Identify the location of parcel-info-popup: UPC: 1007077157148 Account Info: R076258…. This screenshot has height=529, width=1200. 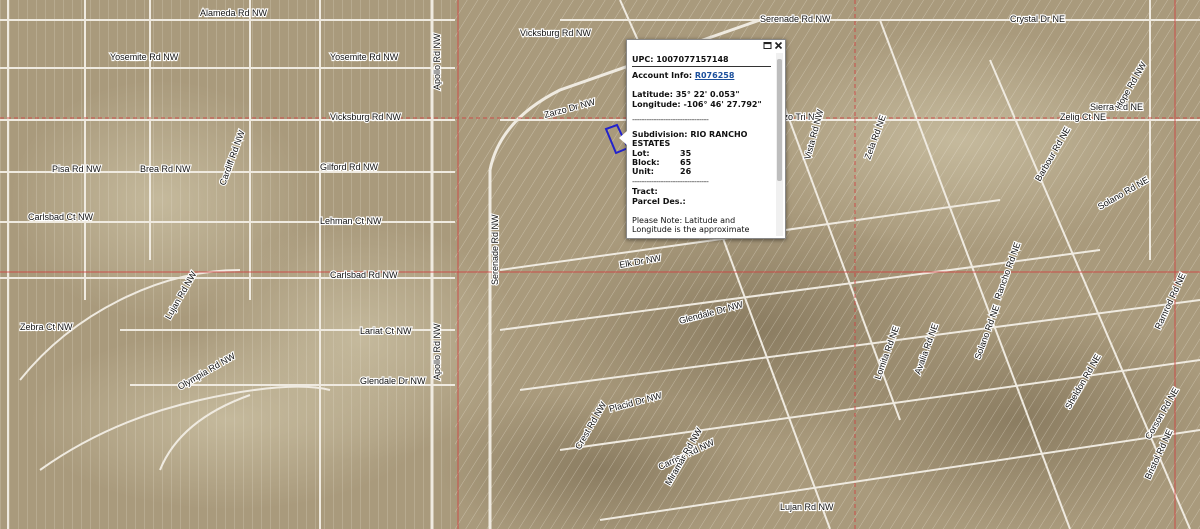
(702, 139).